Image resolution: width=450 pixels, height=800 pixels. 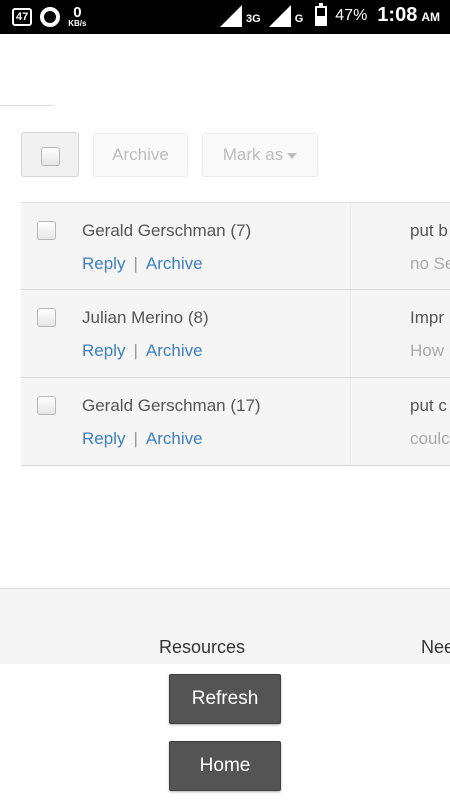 I want to click on message-sender: Gerald Gerschman (17), so click(x=171, y=406).